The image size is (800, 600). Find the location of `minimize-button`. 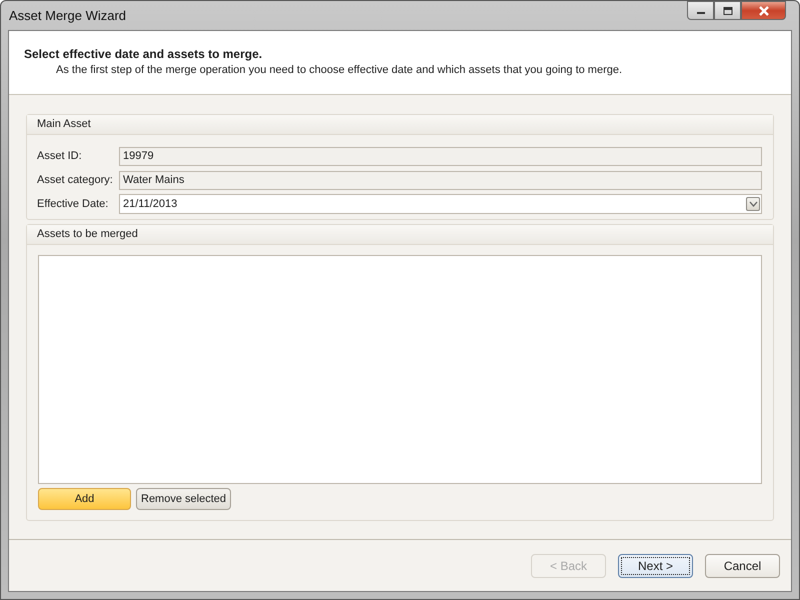

minimize-button is located at coordinates (700, 10).